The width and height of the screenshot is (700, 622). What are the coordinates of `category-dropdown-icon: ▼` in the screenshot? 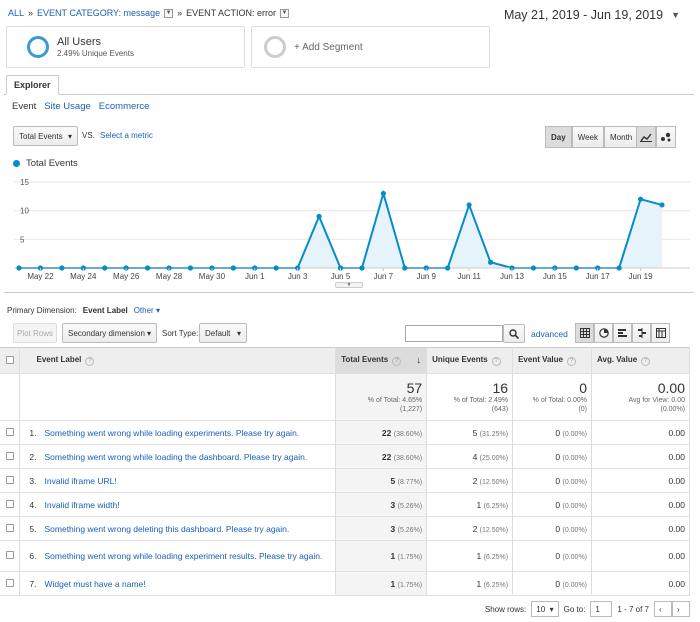 It's located at (169, 13).